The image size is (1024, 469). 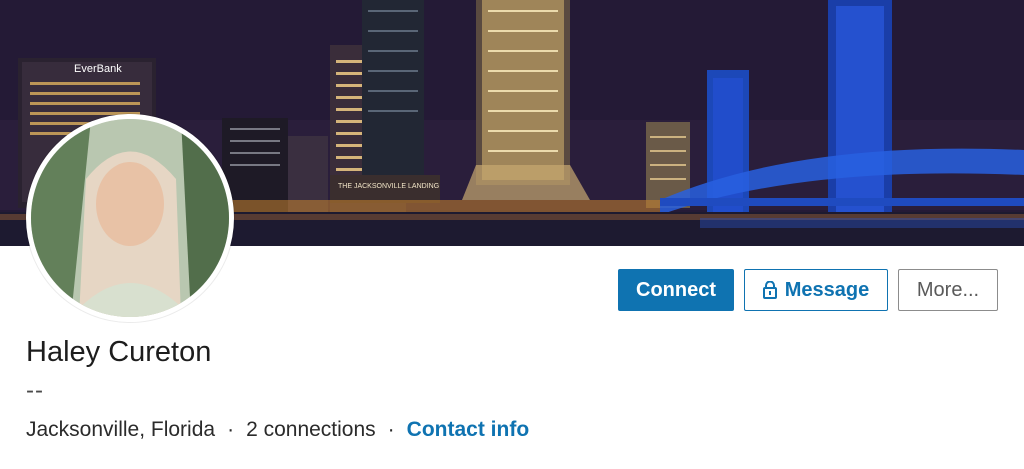 I want to click on connect-button: Connect, so click(x=676, y=290).